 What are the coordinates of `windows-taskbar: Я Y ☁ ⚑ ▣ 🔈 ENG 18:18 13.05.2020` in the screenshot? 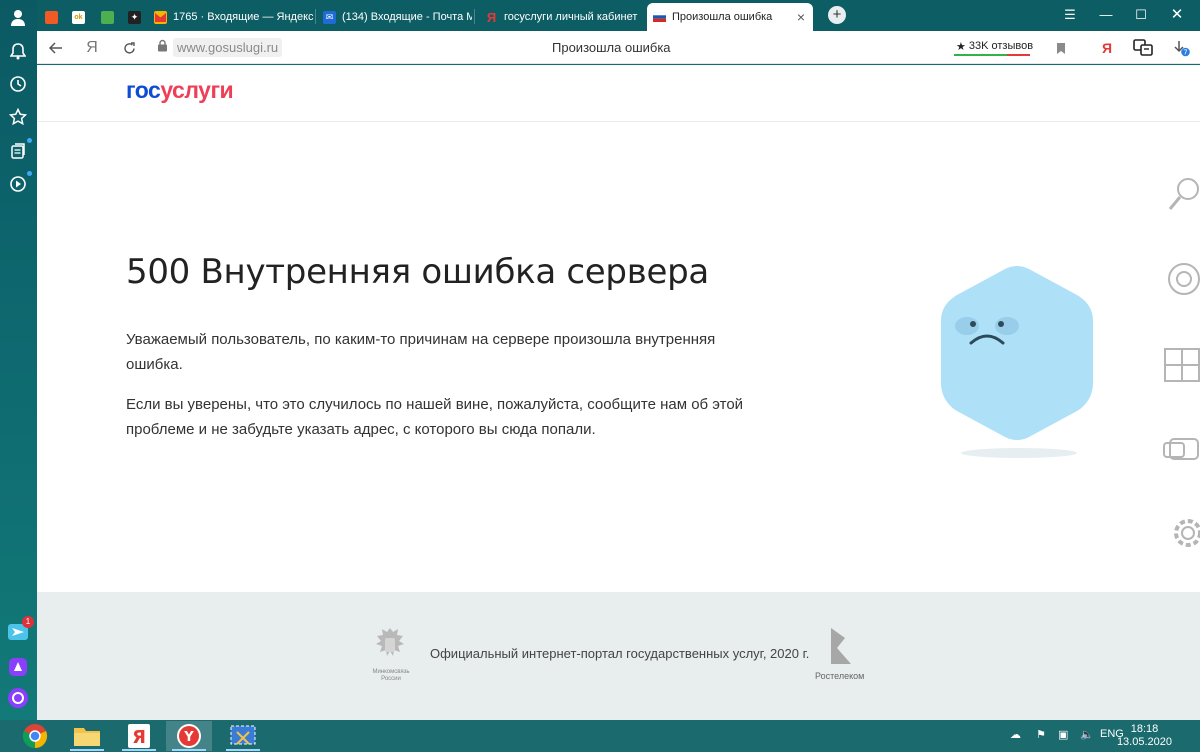 It's located at (600, 736).